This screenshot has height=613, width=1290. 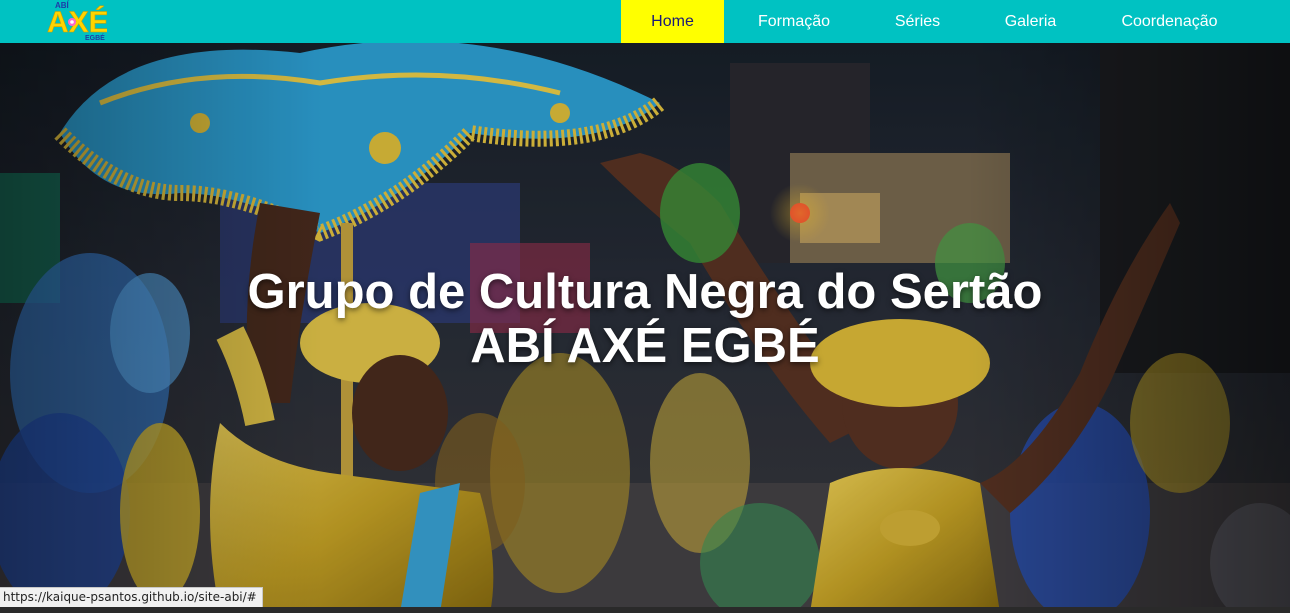 I want to click on nav-item-coordenacao: Coordenação, so click(x=1169, y=21).